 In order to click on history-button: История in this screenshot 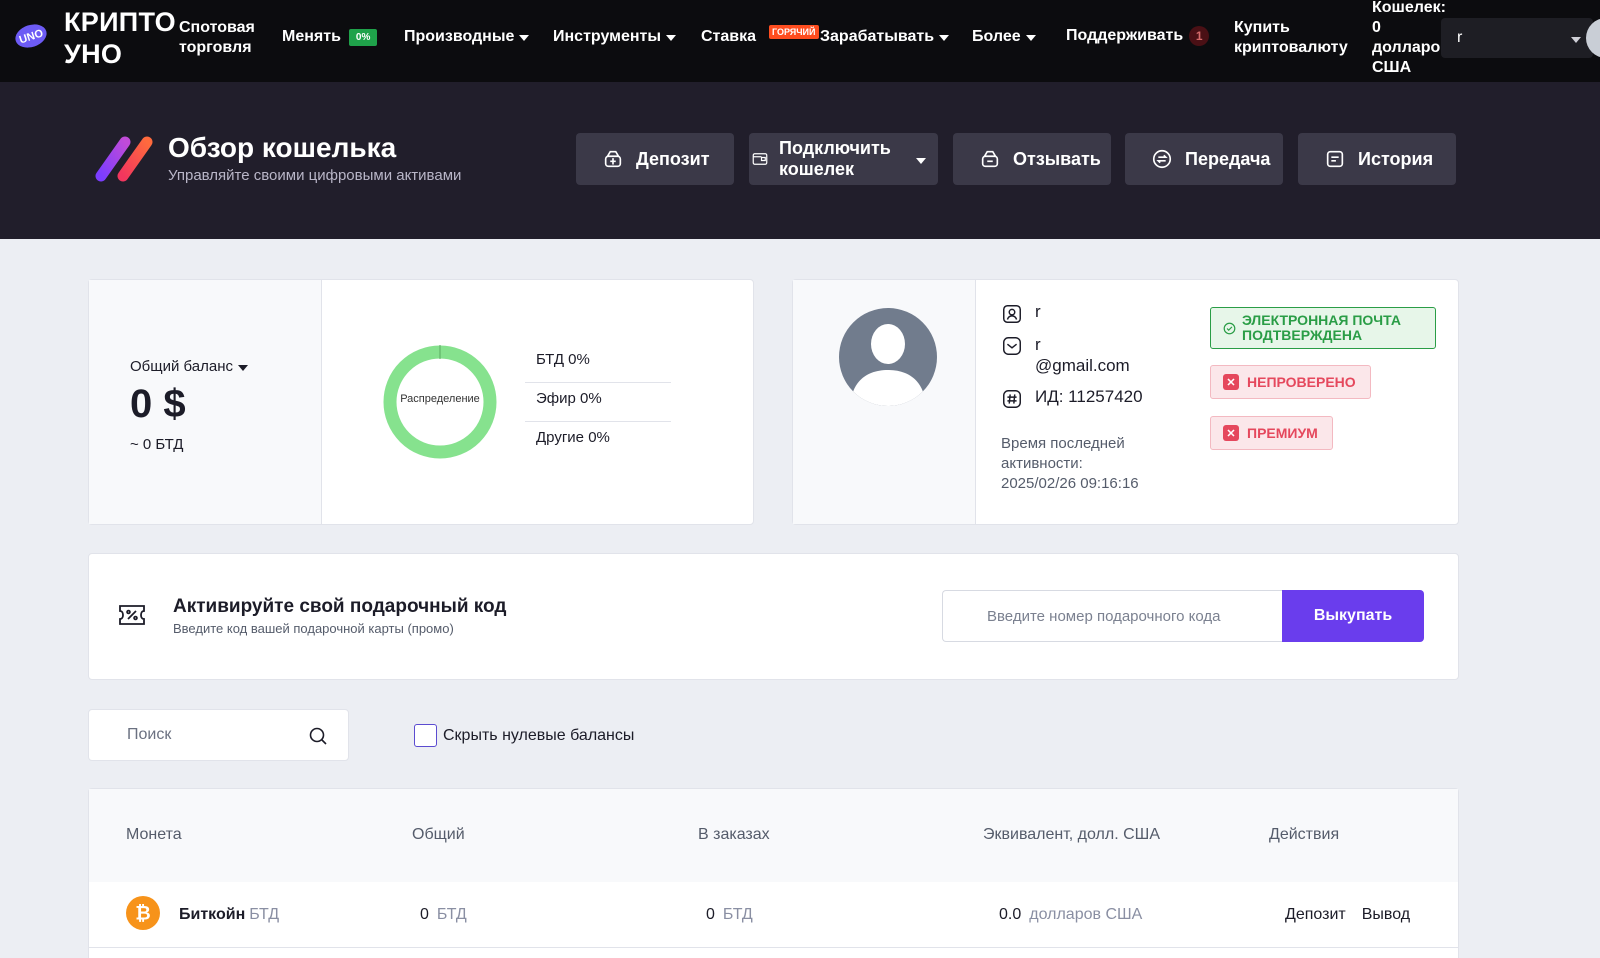, I will do `click(1377, 159)`.